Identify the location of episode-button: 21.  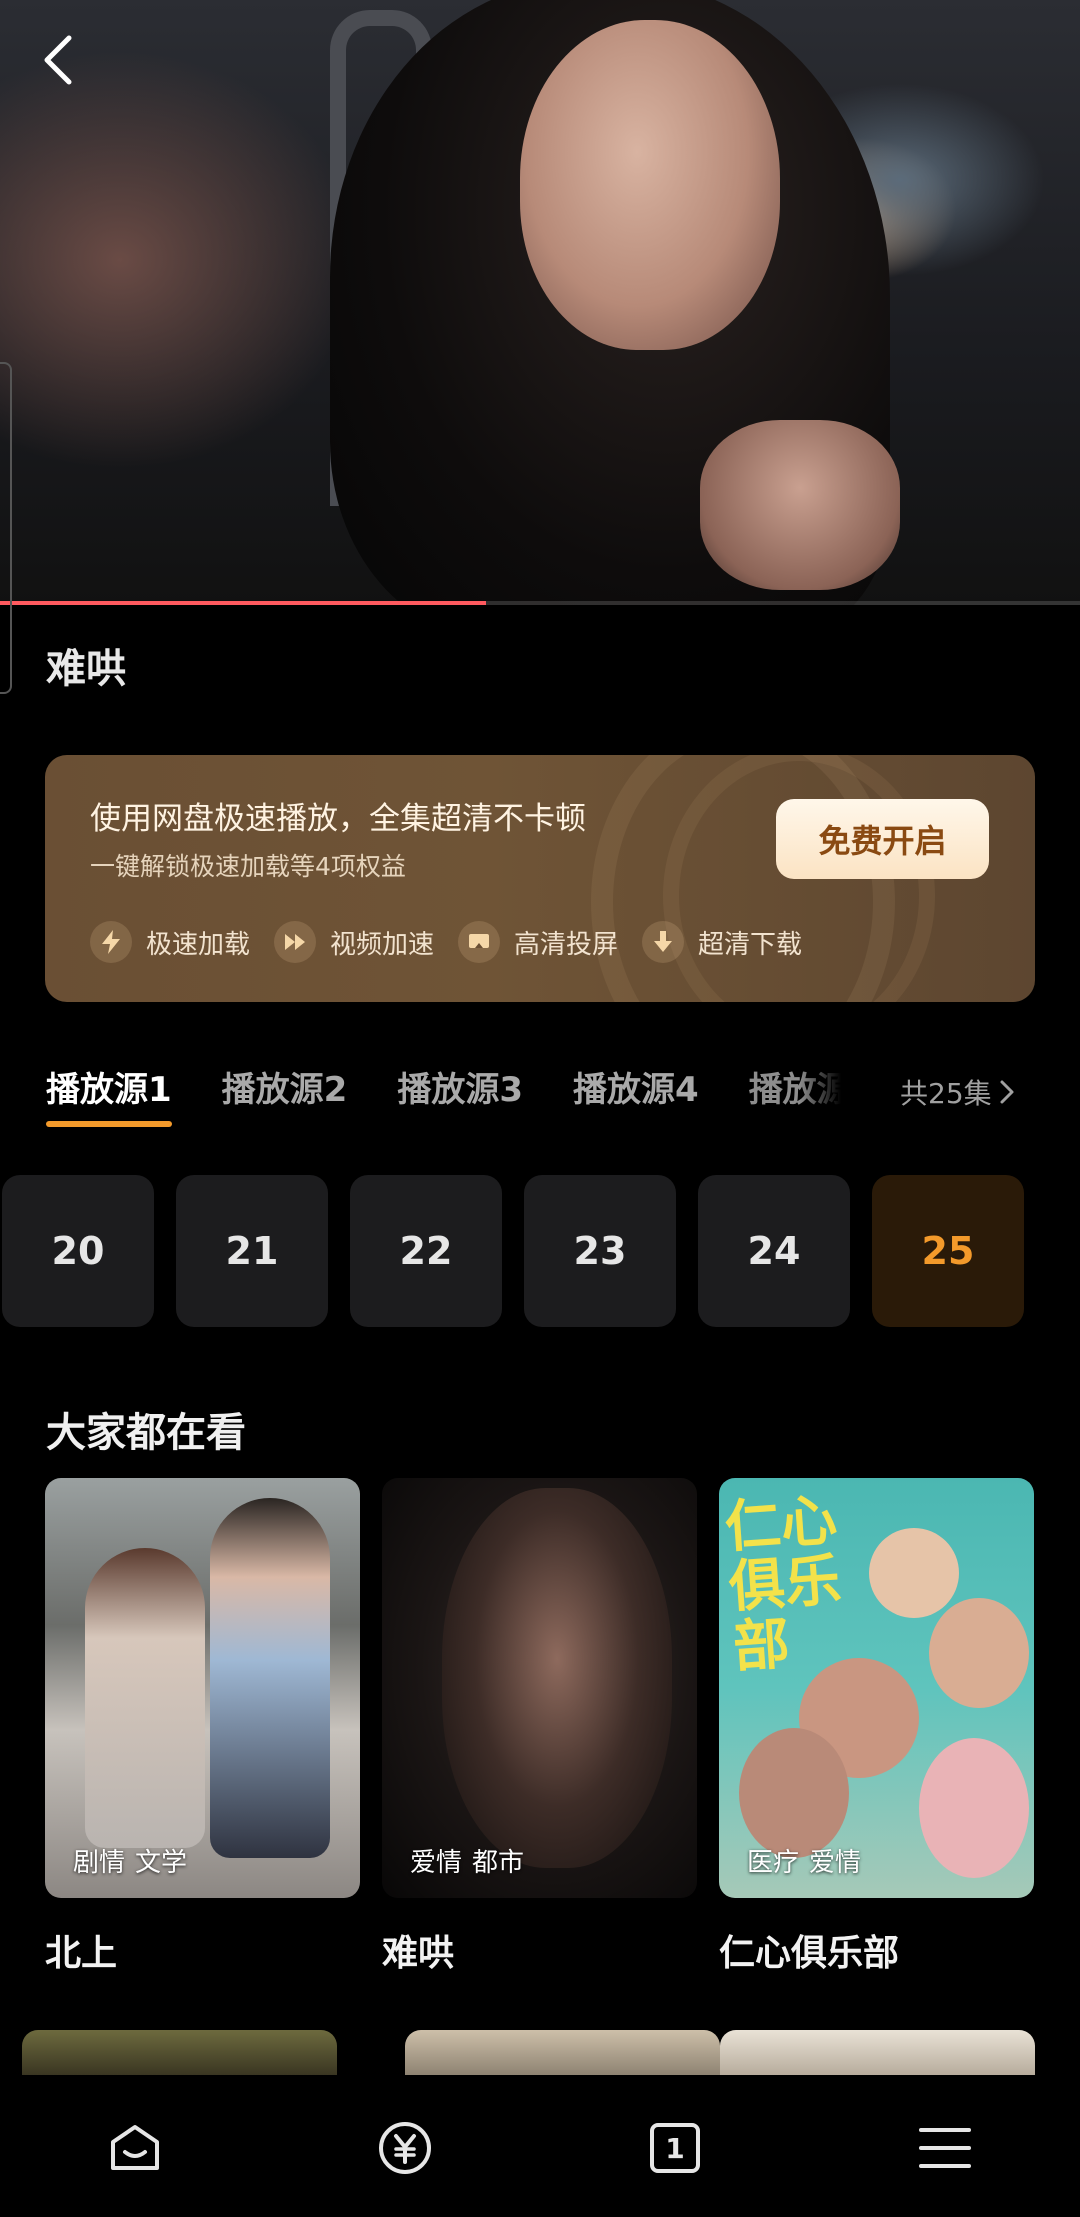
(252, 1251).